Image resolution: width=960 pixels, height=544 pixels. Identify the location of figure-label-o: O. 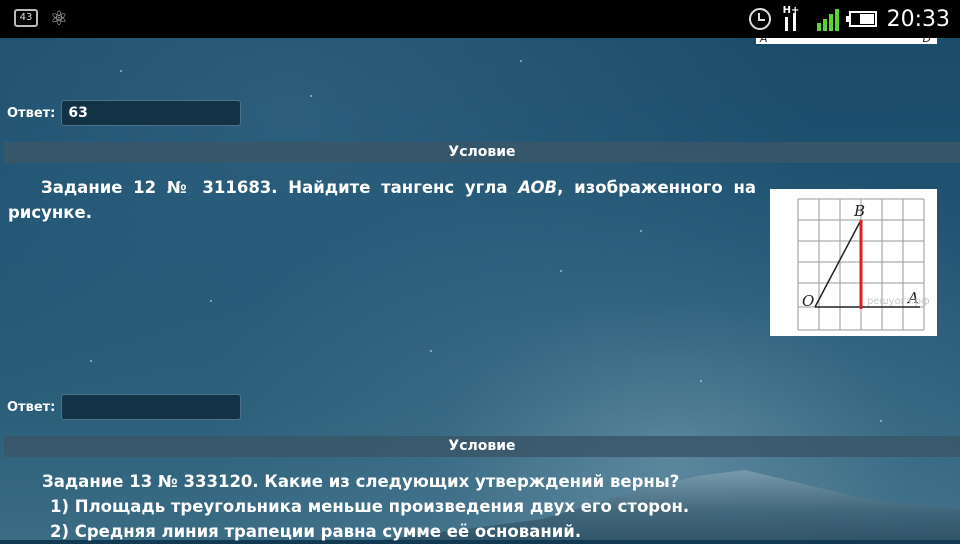
(808, 301).